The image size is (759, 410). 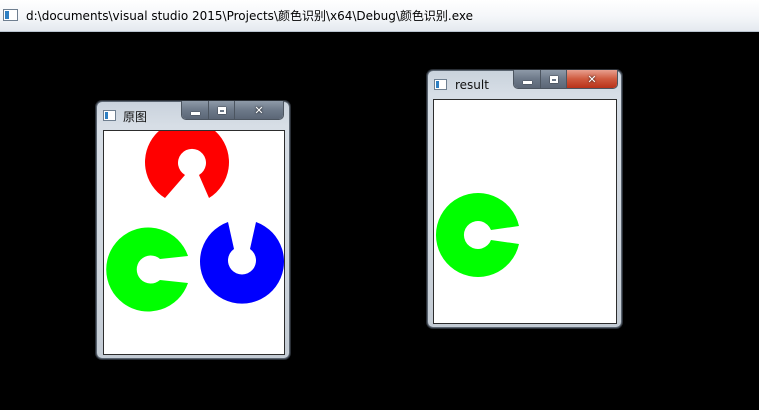 I want to click on ring-blue, so click(x=242, y=263).